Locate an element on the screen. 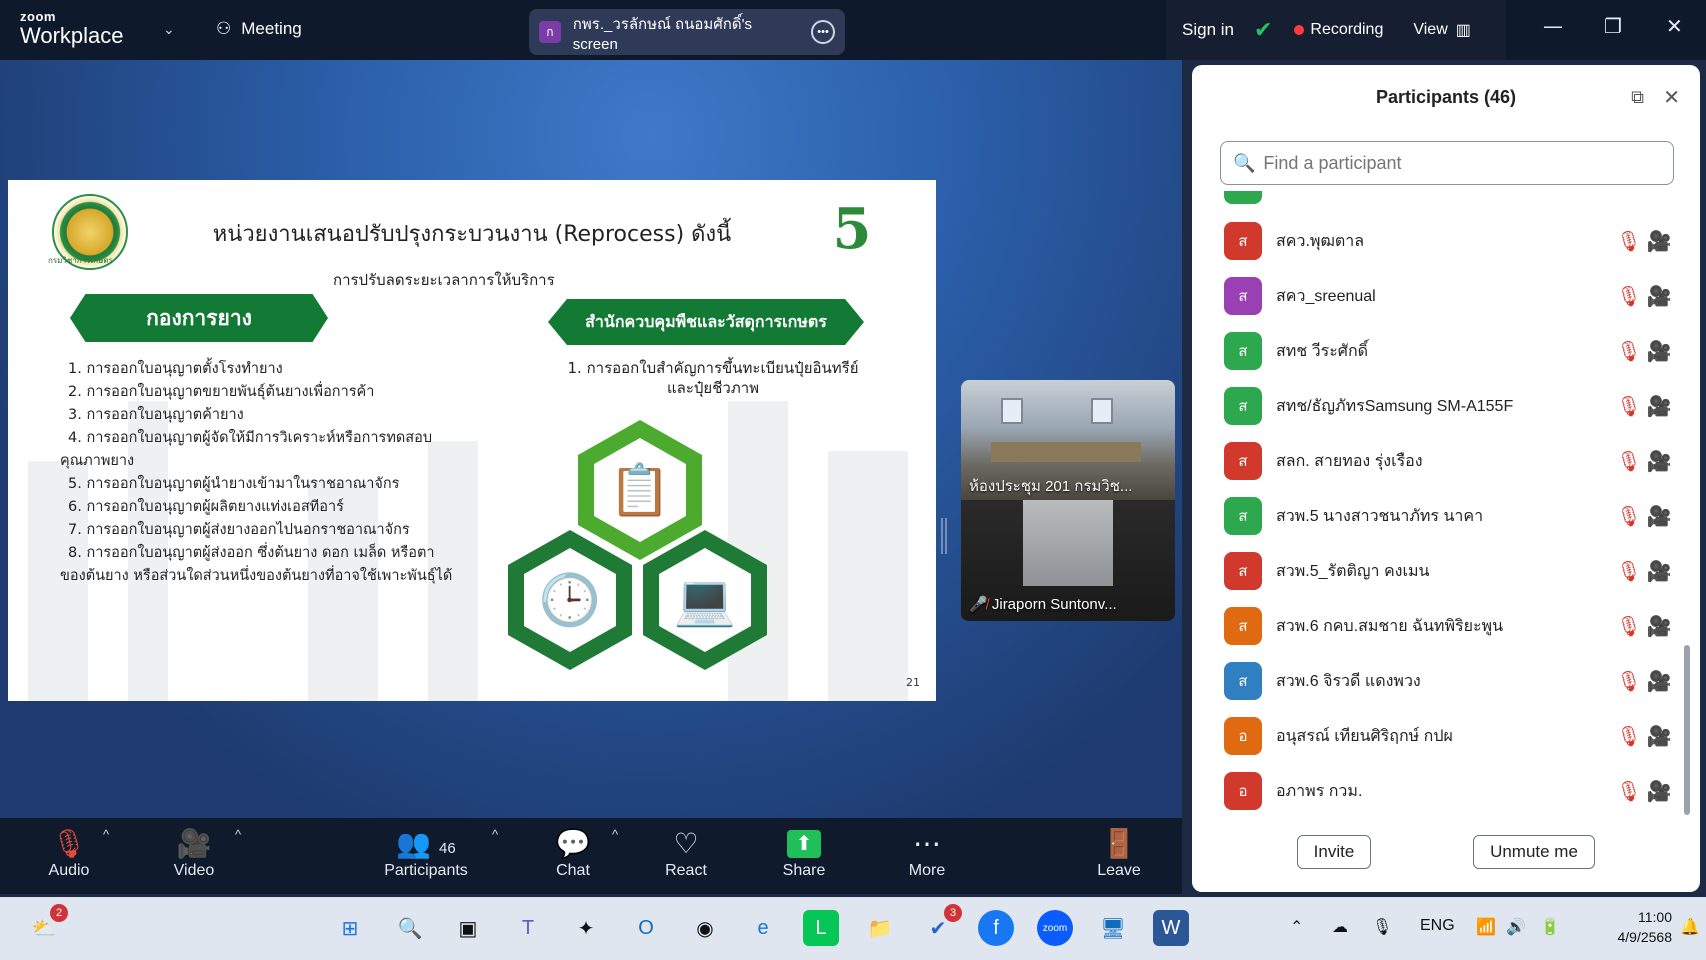  clock: 11:00 4/9/2568 is located at coordinates (1632, 927).